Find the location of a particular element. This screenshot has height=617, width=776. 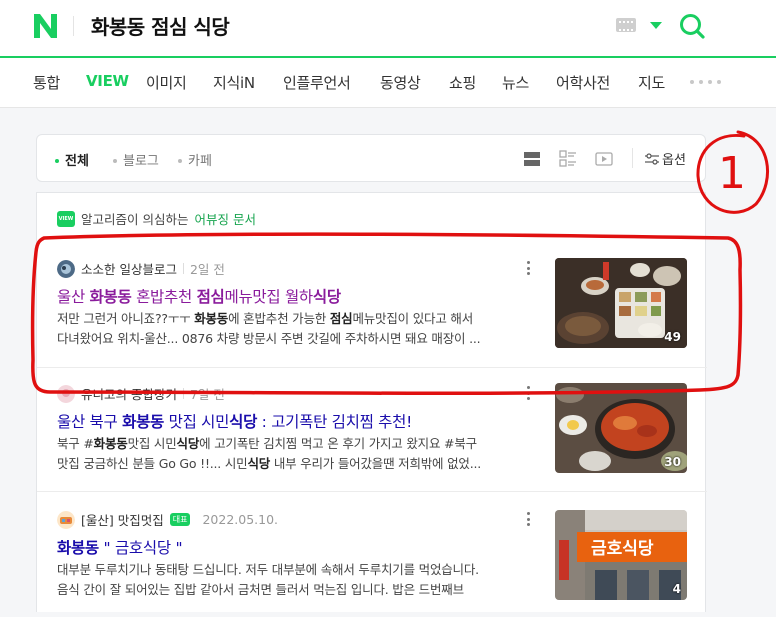

filter-all: 전체 is located at coordinates (72, 159).